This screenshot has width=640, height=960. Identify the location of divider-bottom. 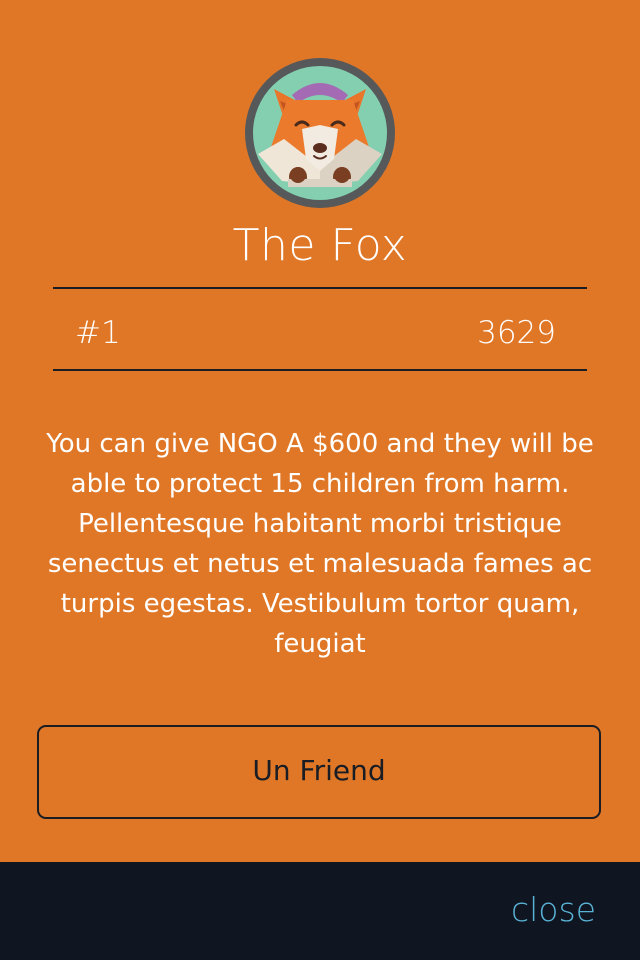
(320, 370).